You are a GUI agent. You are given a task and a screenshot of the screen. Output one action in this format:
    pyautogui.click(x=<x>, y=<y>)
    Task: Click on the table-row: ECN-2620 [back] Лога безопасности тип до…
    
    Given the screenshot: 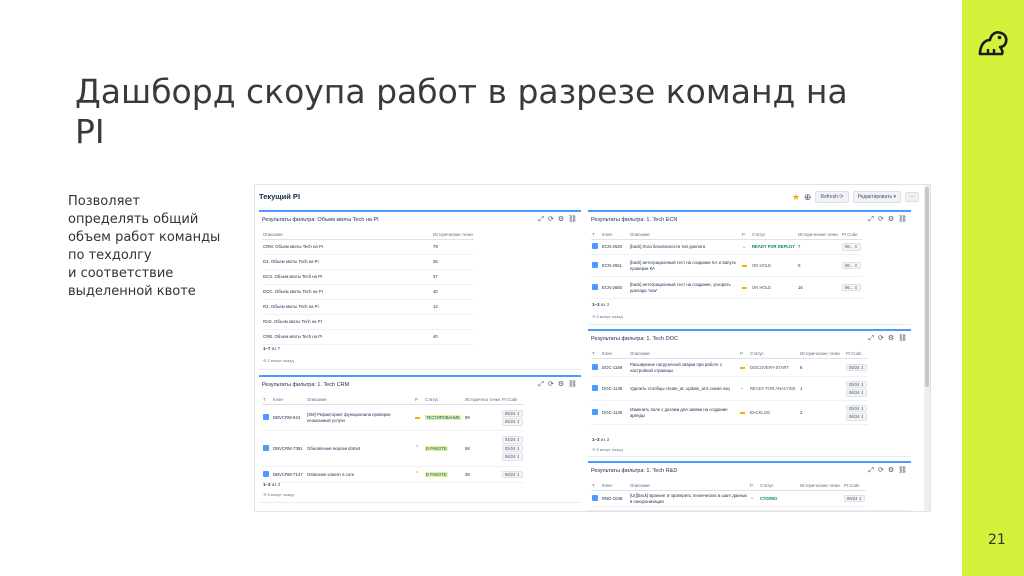 What is the action you would take?
    pyautogui.click(x=726, y=247)
    